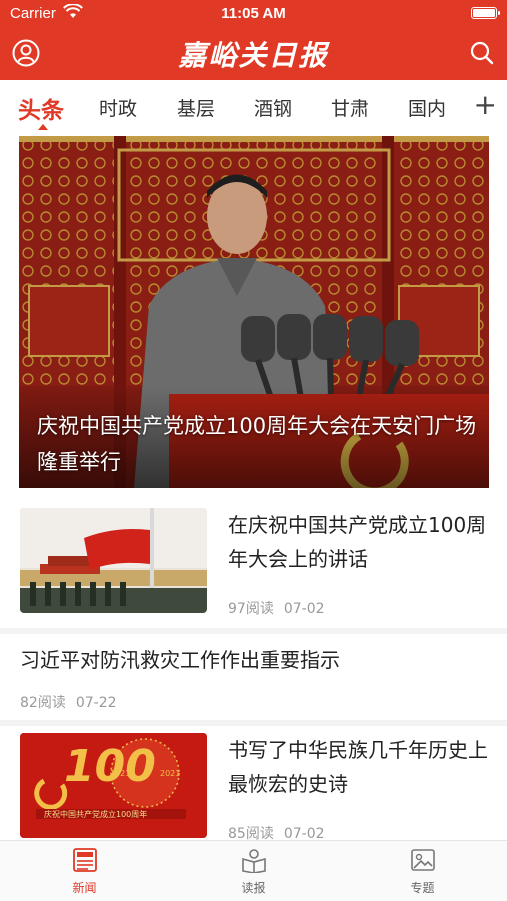  I want to click on article-thumbnail, so click(113, 560).